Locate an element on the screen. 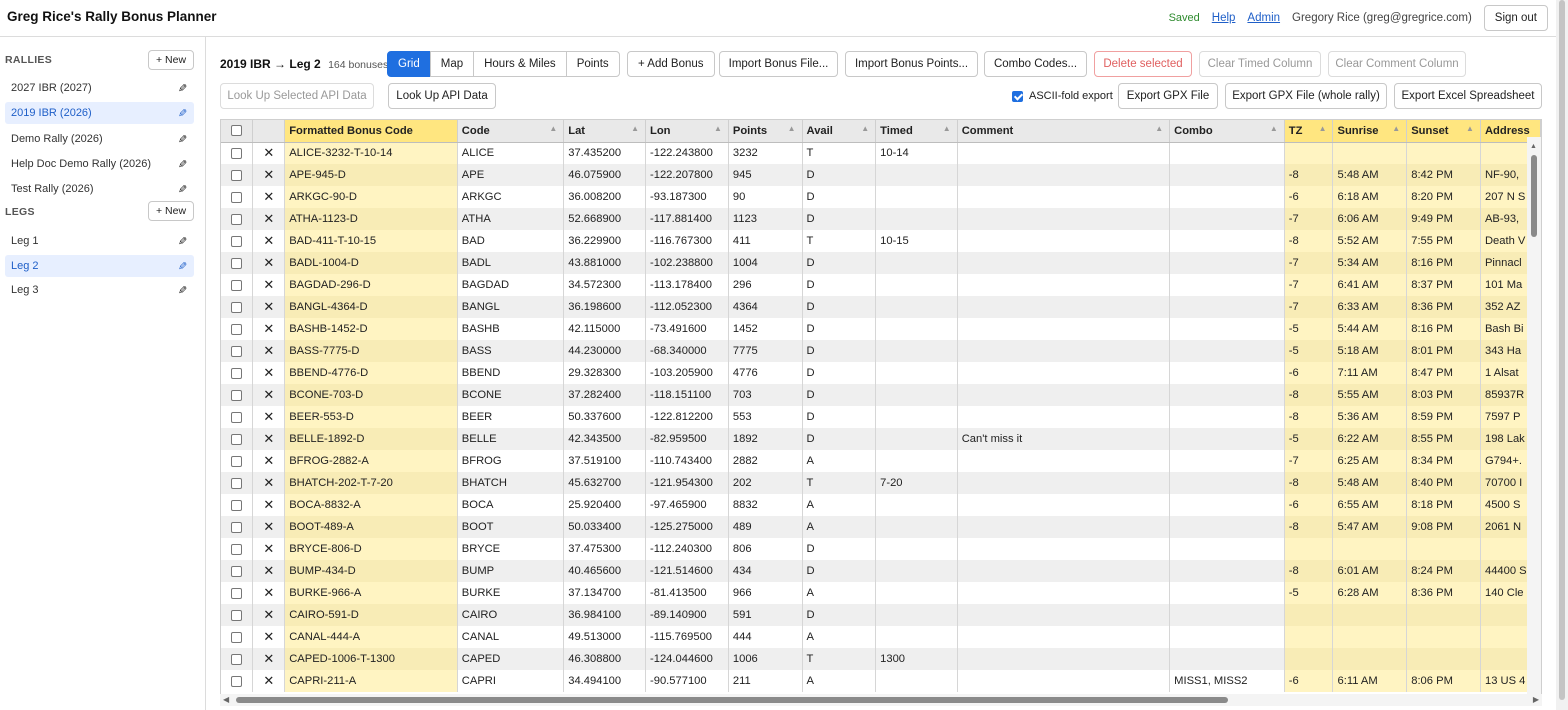  table-cell: 8:01 PM is located at coordinates (1443, 351).